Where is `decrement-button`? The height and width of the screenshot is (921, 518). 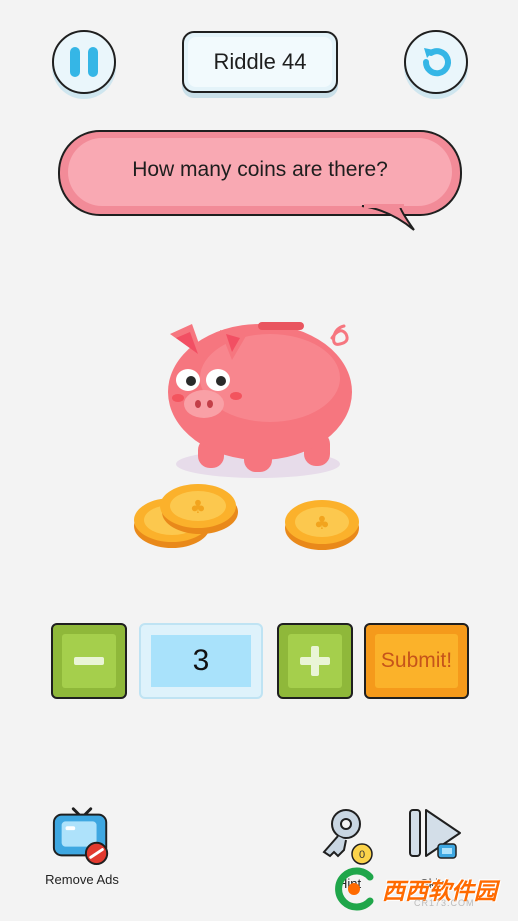 decrement-button is located at coordinates (89, 661).